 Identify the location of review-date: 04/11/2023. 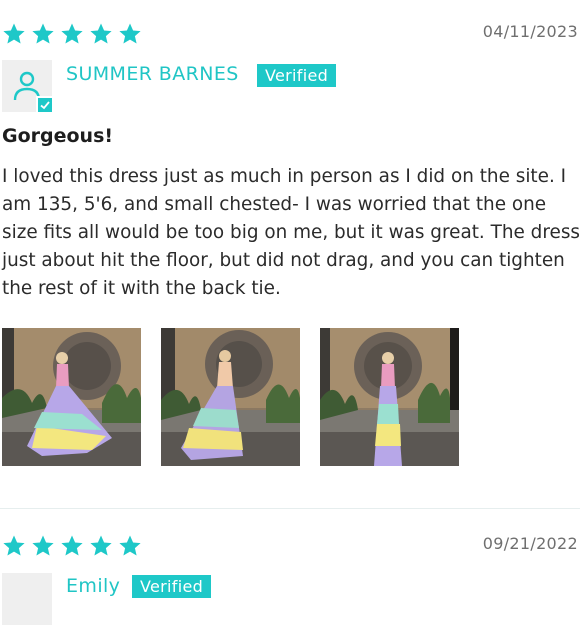
(530, 31).